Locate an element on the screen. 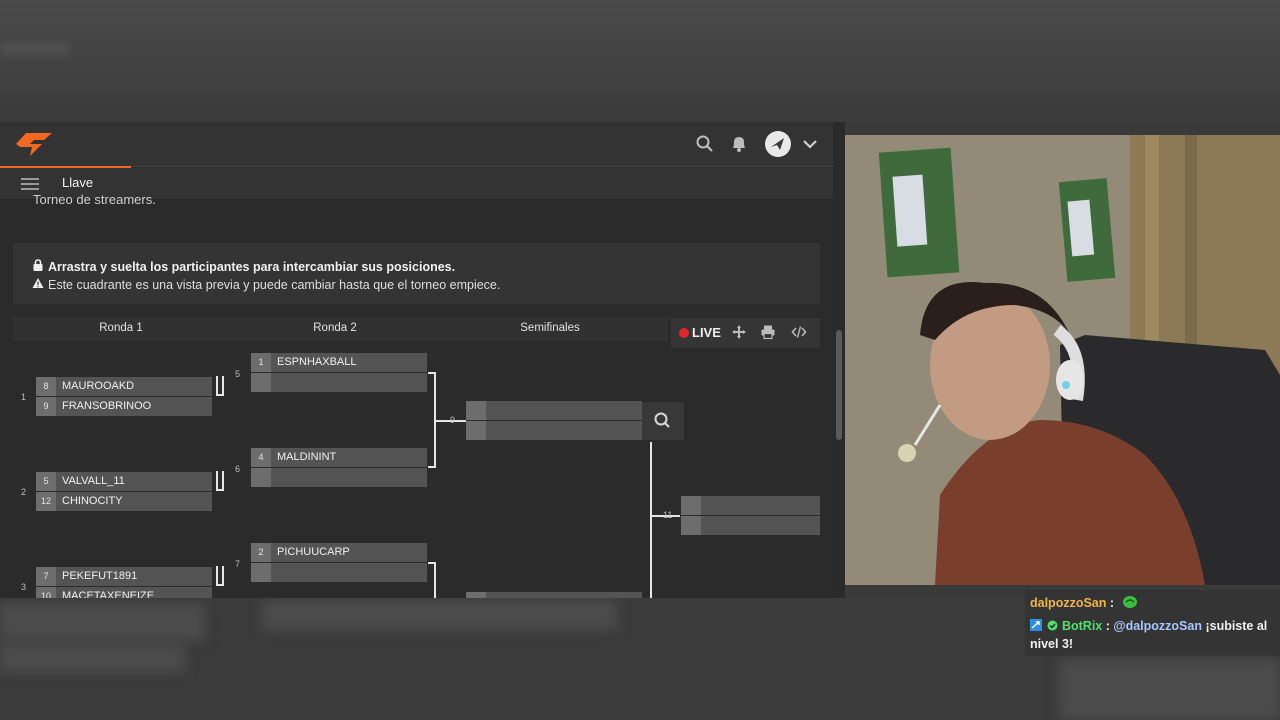 Image resolution: width=1280 pixels, height=720 pixels. chat-username: dalpozzoSan is located at coordinates (1068, 603).